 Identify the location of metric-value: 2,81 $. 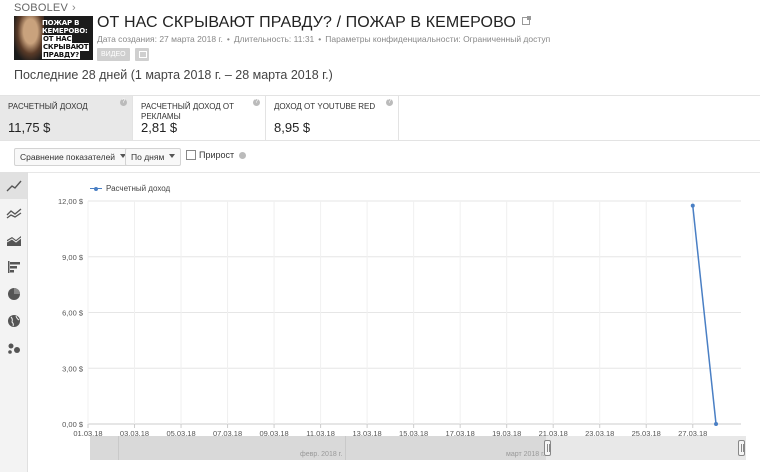
(159, 127).